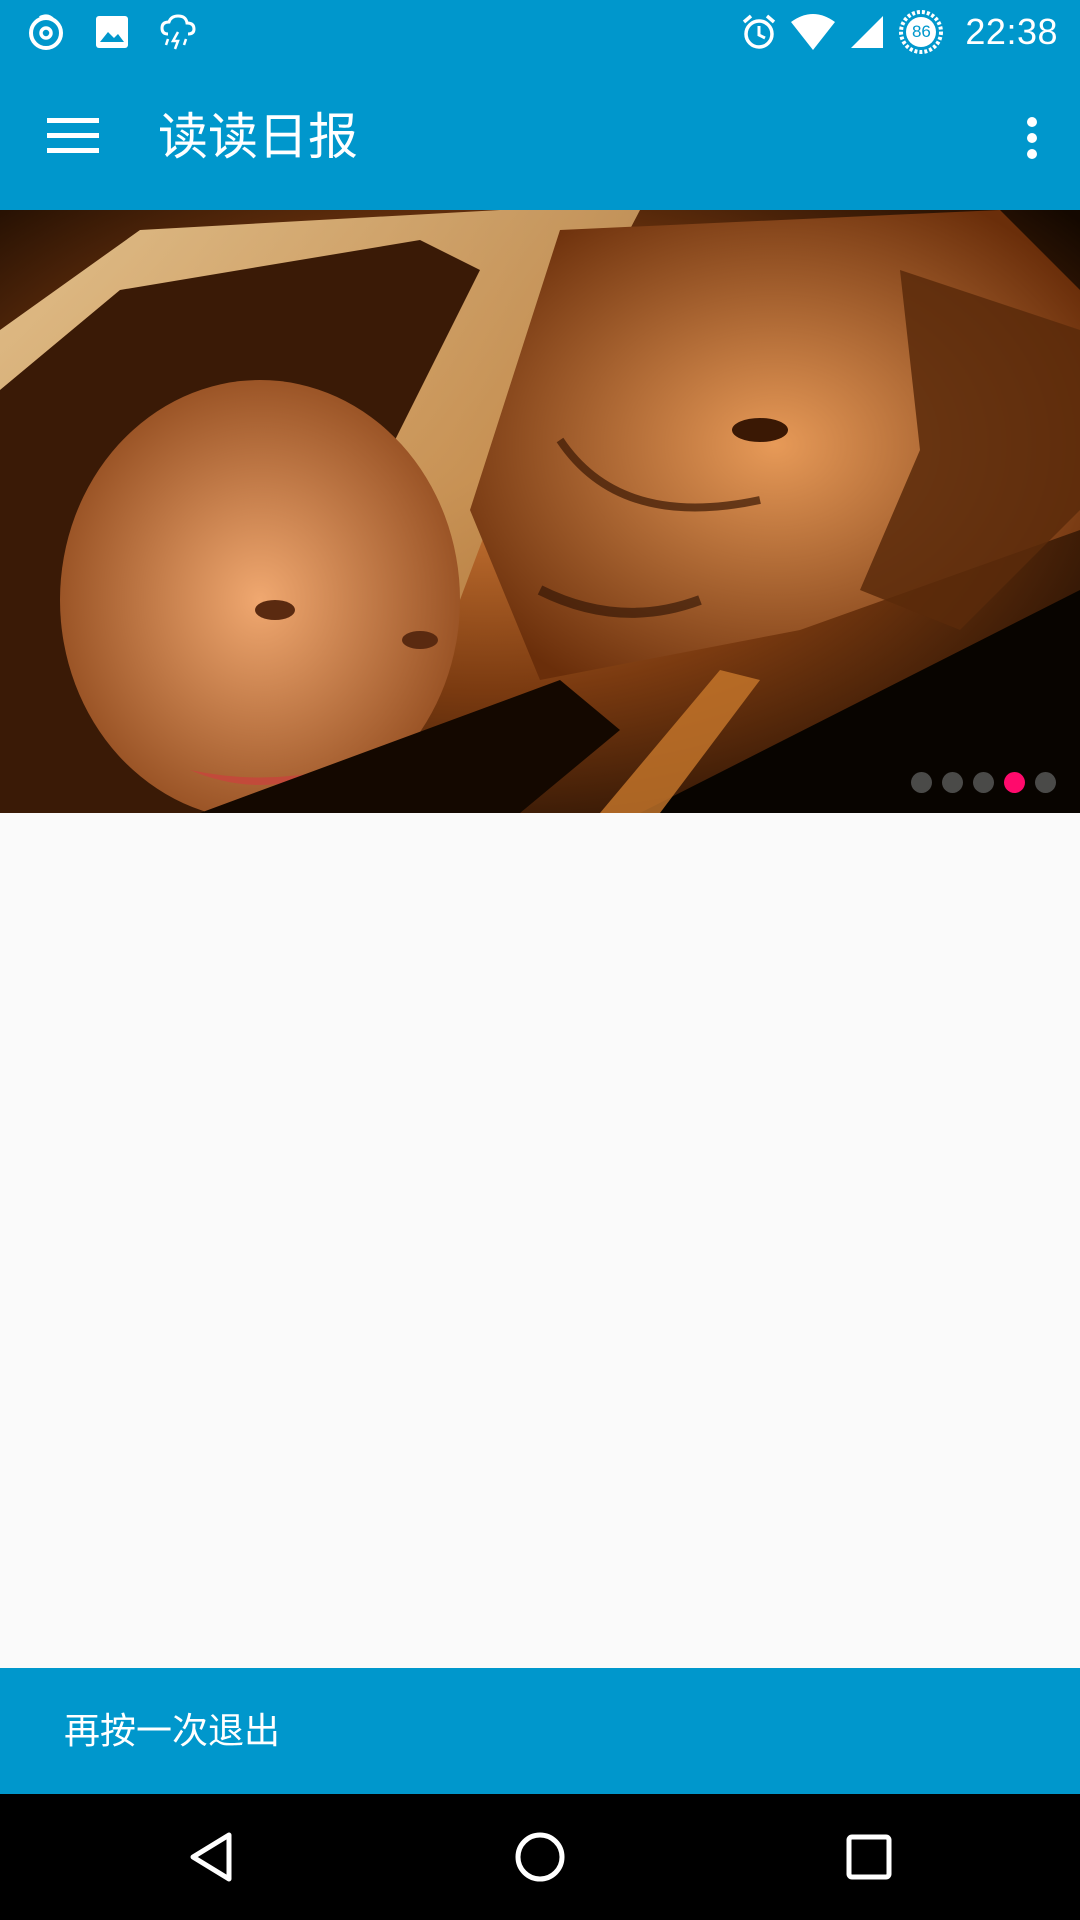 This screenshot has height=1920, width=1080. Describe the element at coordinates (178, 32) in the screenshot. I see `weather-storm-icon` at that location.